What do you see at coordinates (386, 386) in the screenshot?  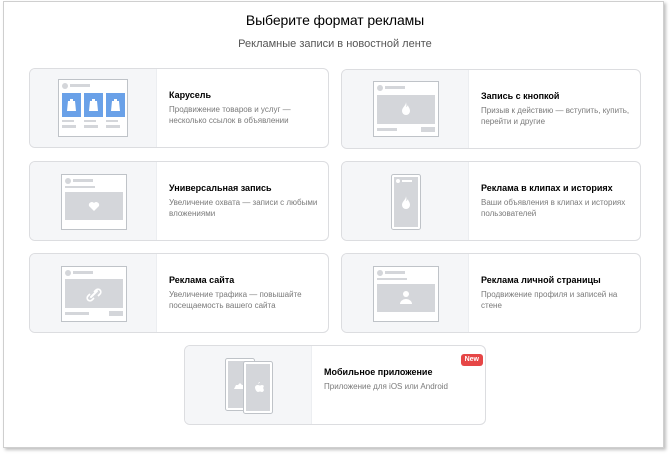 I see `card-description: Приложение для iOS или Android` at bounding box center [386, 386].